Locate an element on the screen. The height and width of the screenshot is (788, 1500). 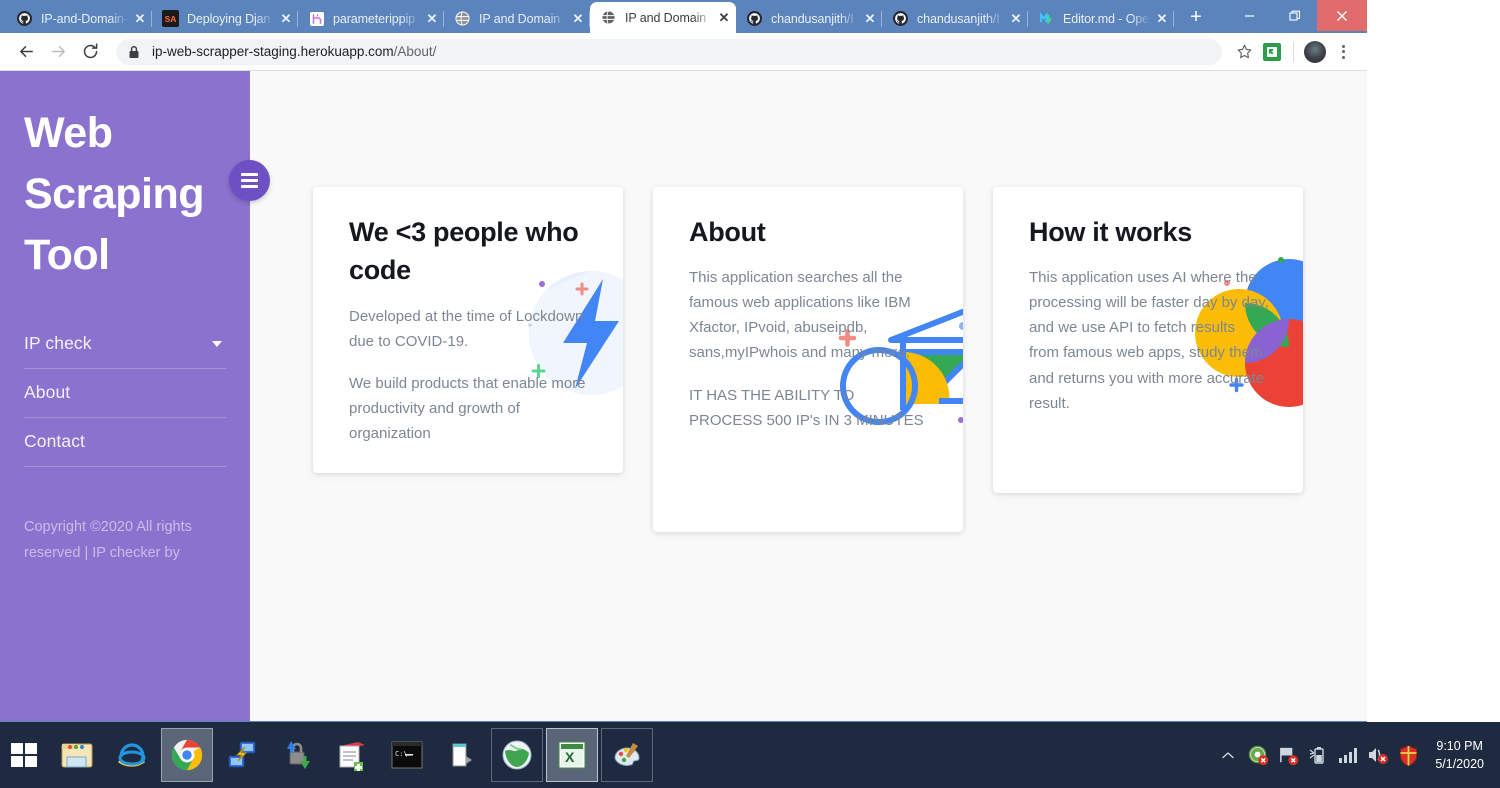
browser-tab: IP and Domain ✕ is located at coordinates (517, 18).